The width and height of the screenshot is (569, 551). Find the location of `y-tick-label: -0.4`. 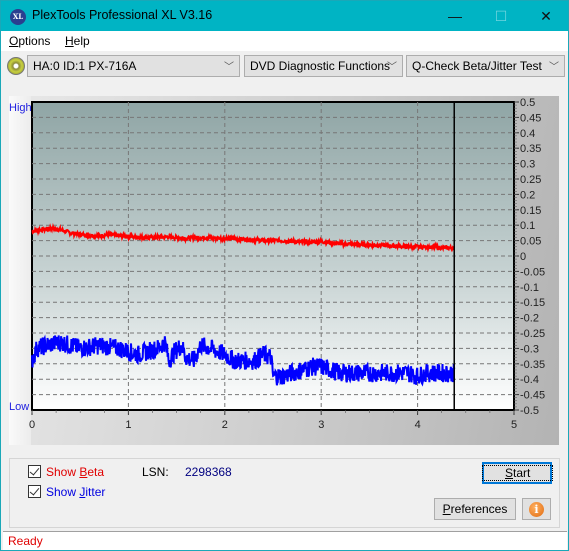

y-tick-label: -0.4 is located at coordinates (529, 380).